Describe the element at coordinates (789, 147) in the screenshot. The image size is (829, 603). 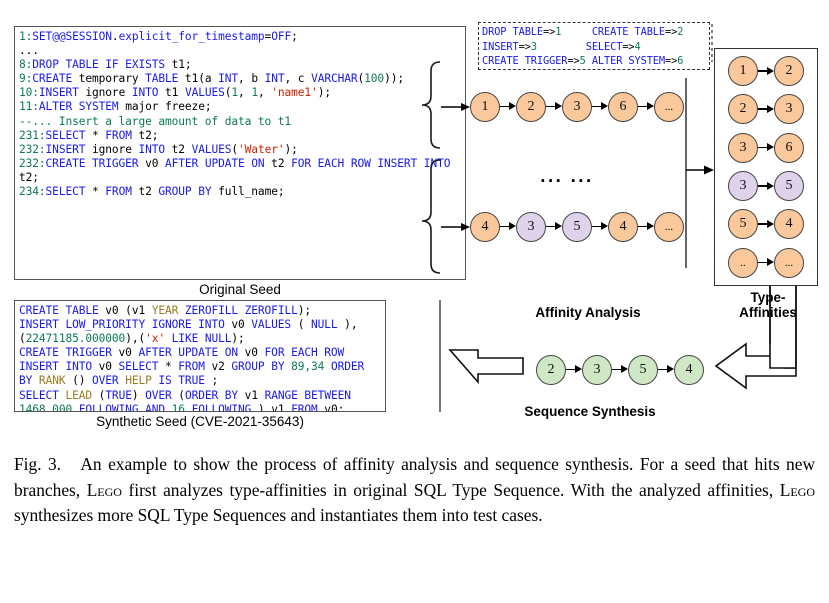
I see `pair-node-to: 6` at that location.